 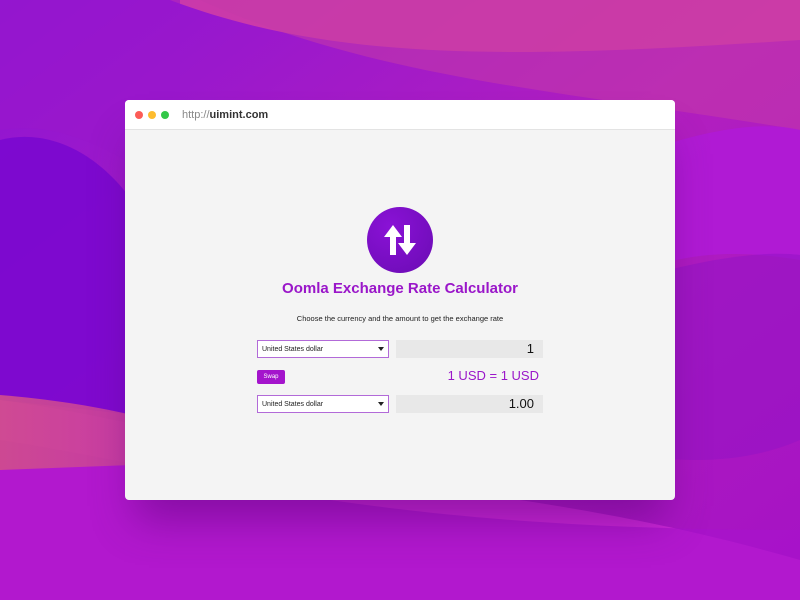 I want to click on close-dot-icon, so click(x=139, y=114).